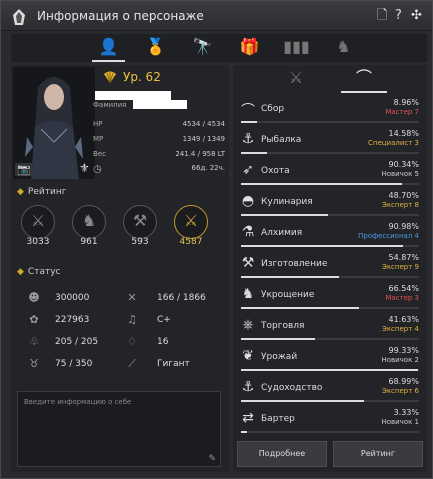 Image resolution: width=433 pixels, height=479 pixels. What do you see at coordinates (72, 320) in the screenshot?
I see `contribution-value: 227963` at bounding box center [72, 320].